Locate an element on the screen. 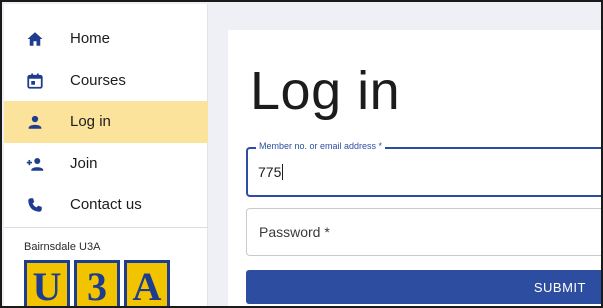  person-icon is located at coordinates (35, 122).